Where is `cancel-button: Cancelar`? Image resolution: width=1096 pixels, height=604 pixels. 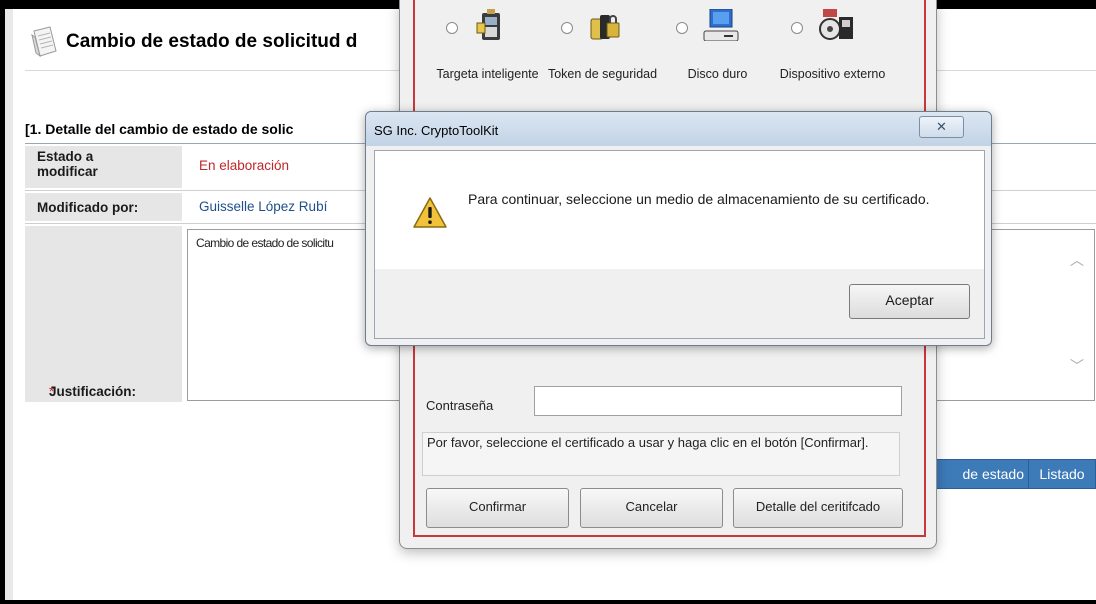 cancel-button: Cancelar is located at coordinates (651, 508).